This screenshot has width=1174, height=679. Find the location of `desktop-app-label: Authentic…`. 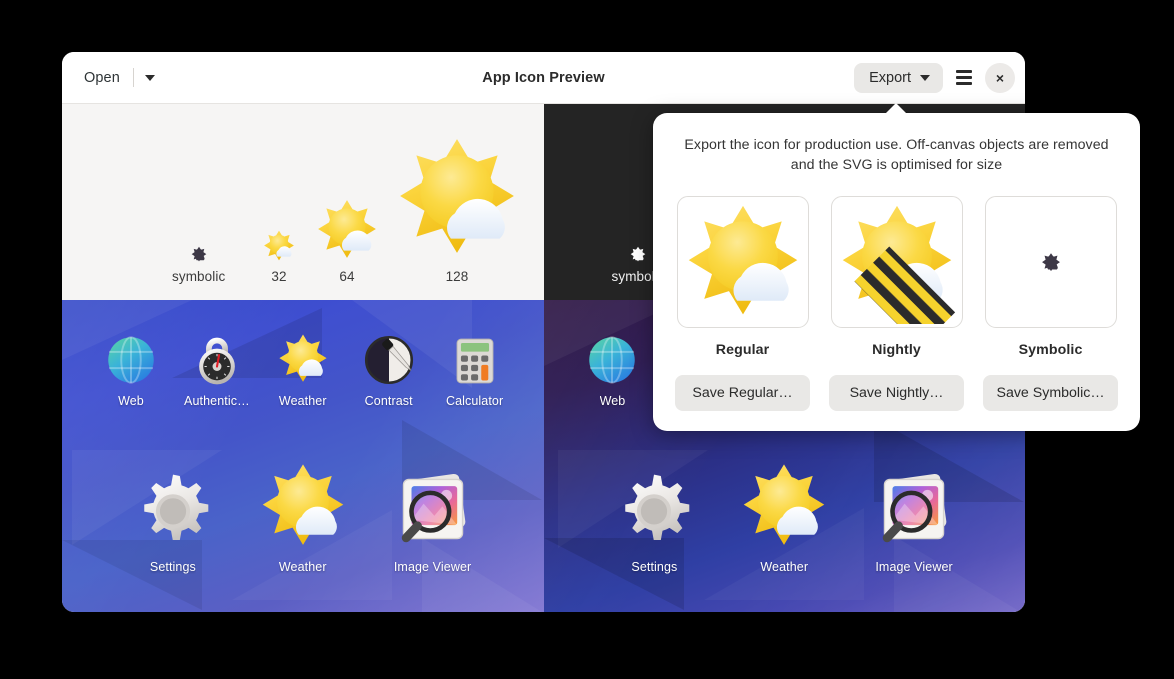

desktop-app-label: Authentic… is located at coordinates (217, 401).